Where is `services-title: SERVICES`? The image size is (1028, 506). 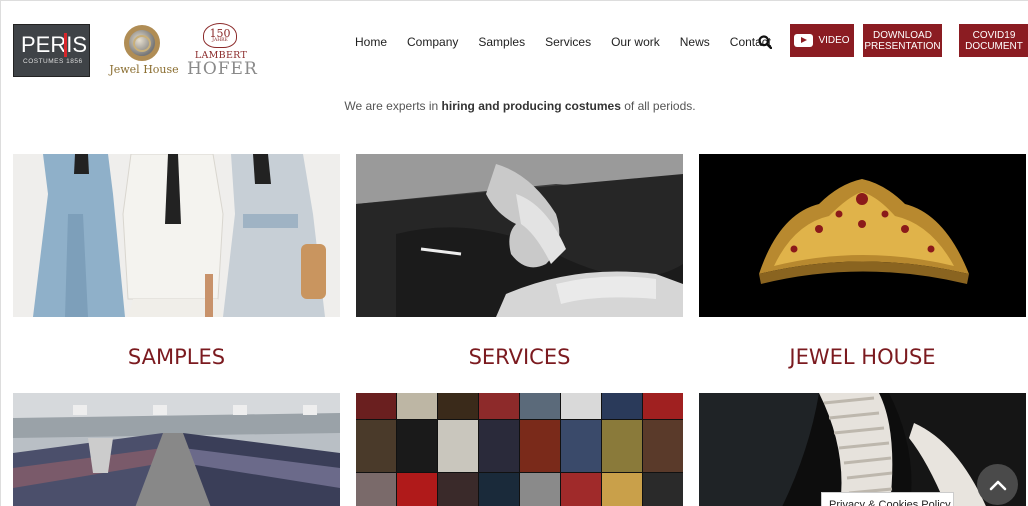
services-title: SERVICES is located at coordinates (519, 357).